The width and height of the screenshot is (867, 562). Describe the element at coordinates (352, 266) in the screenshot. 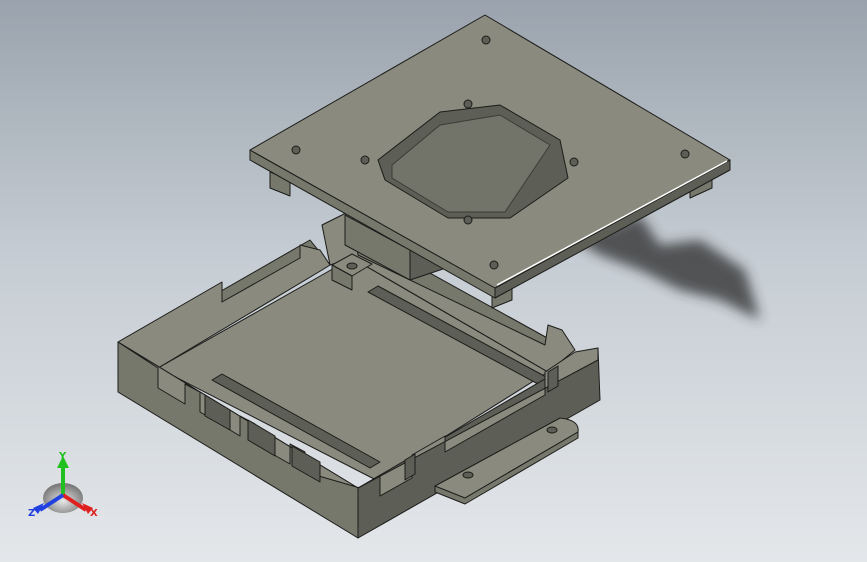

I see `corner-post-hole` at that location.